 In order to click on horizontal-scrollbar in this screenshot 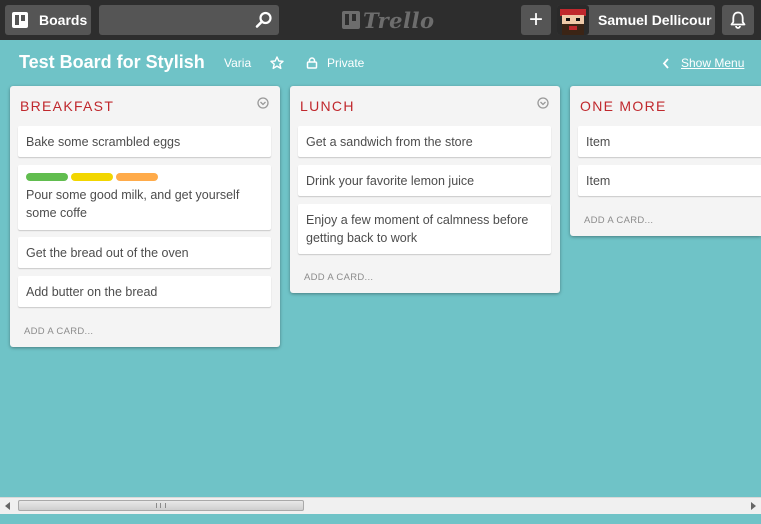, I will do `click(380, 505)`.